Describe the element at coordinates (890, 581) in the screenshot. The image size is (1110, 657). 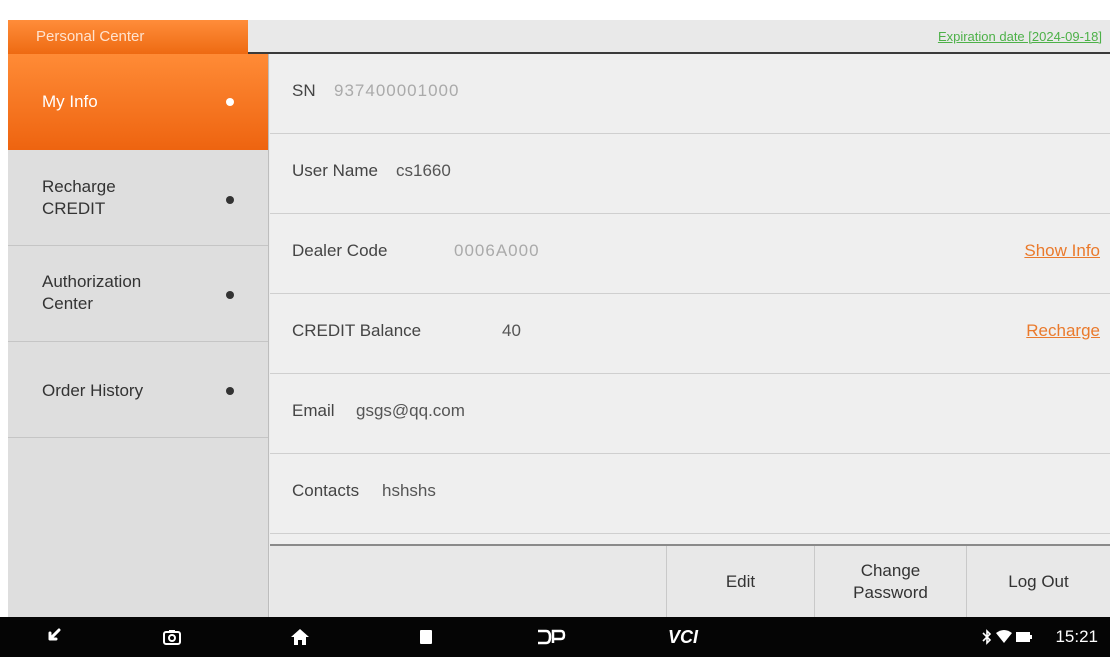
I see `change-password-button: Change Password` at that location.